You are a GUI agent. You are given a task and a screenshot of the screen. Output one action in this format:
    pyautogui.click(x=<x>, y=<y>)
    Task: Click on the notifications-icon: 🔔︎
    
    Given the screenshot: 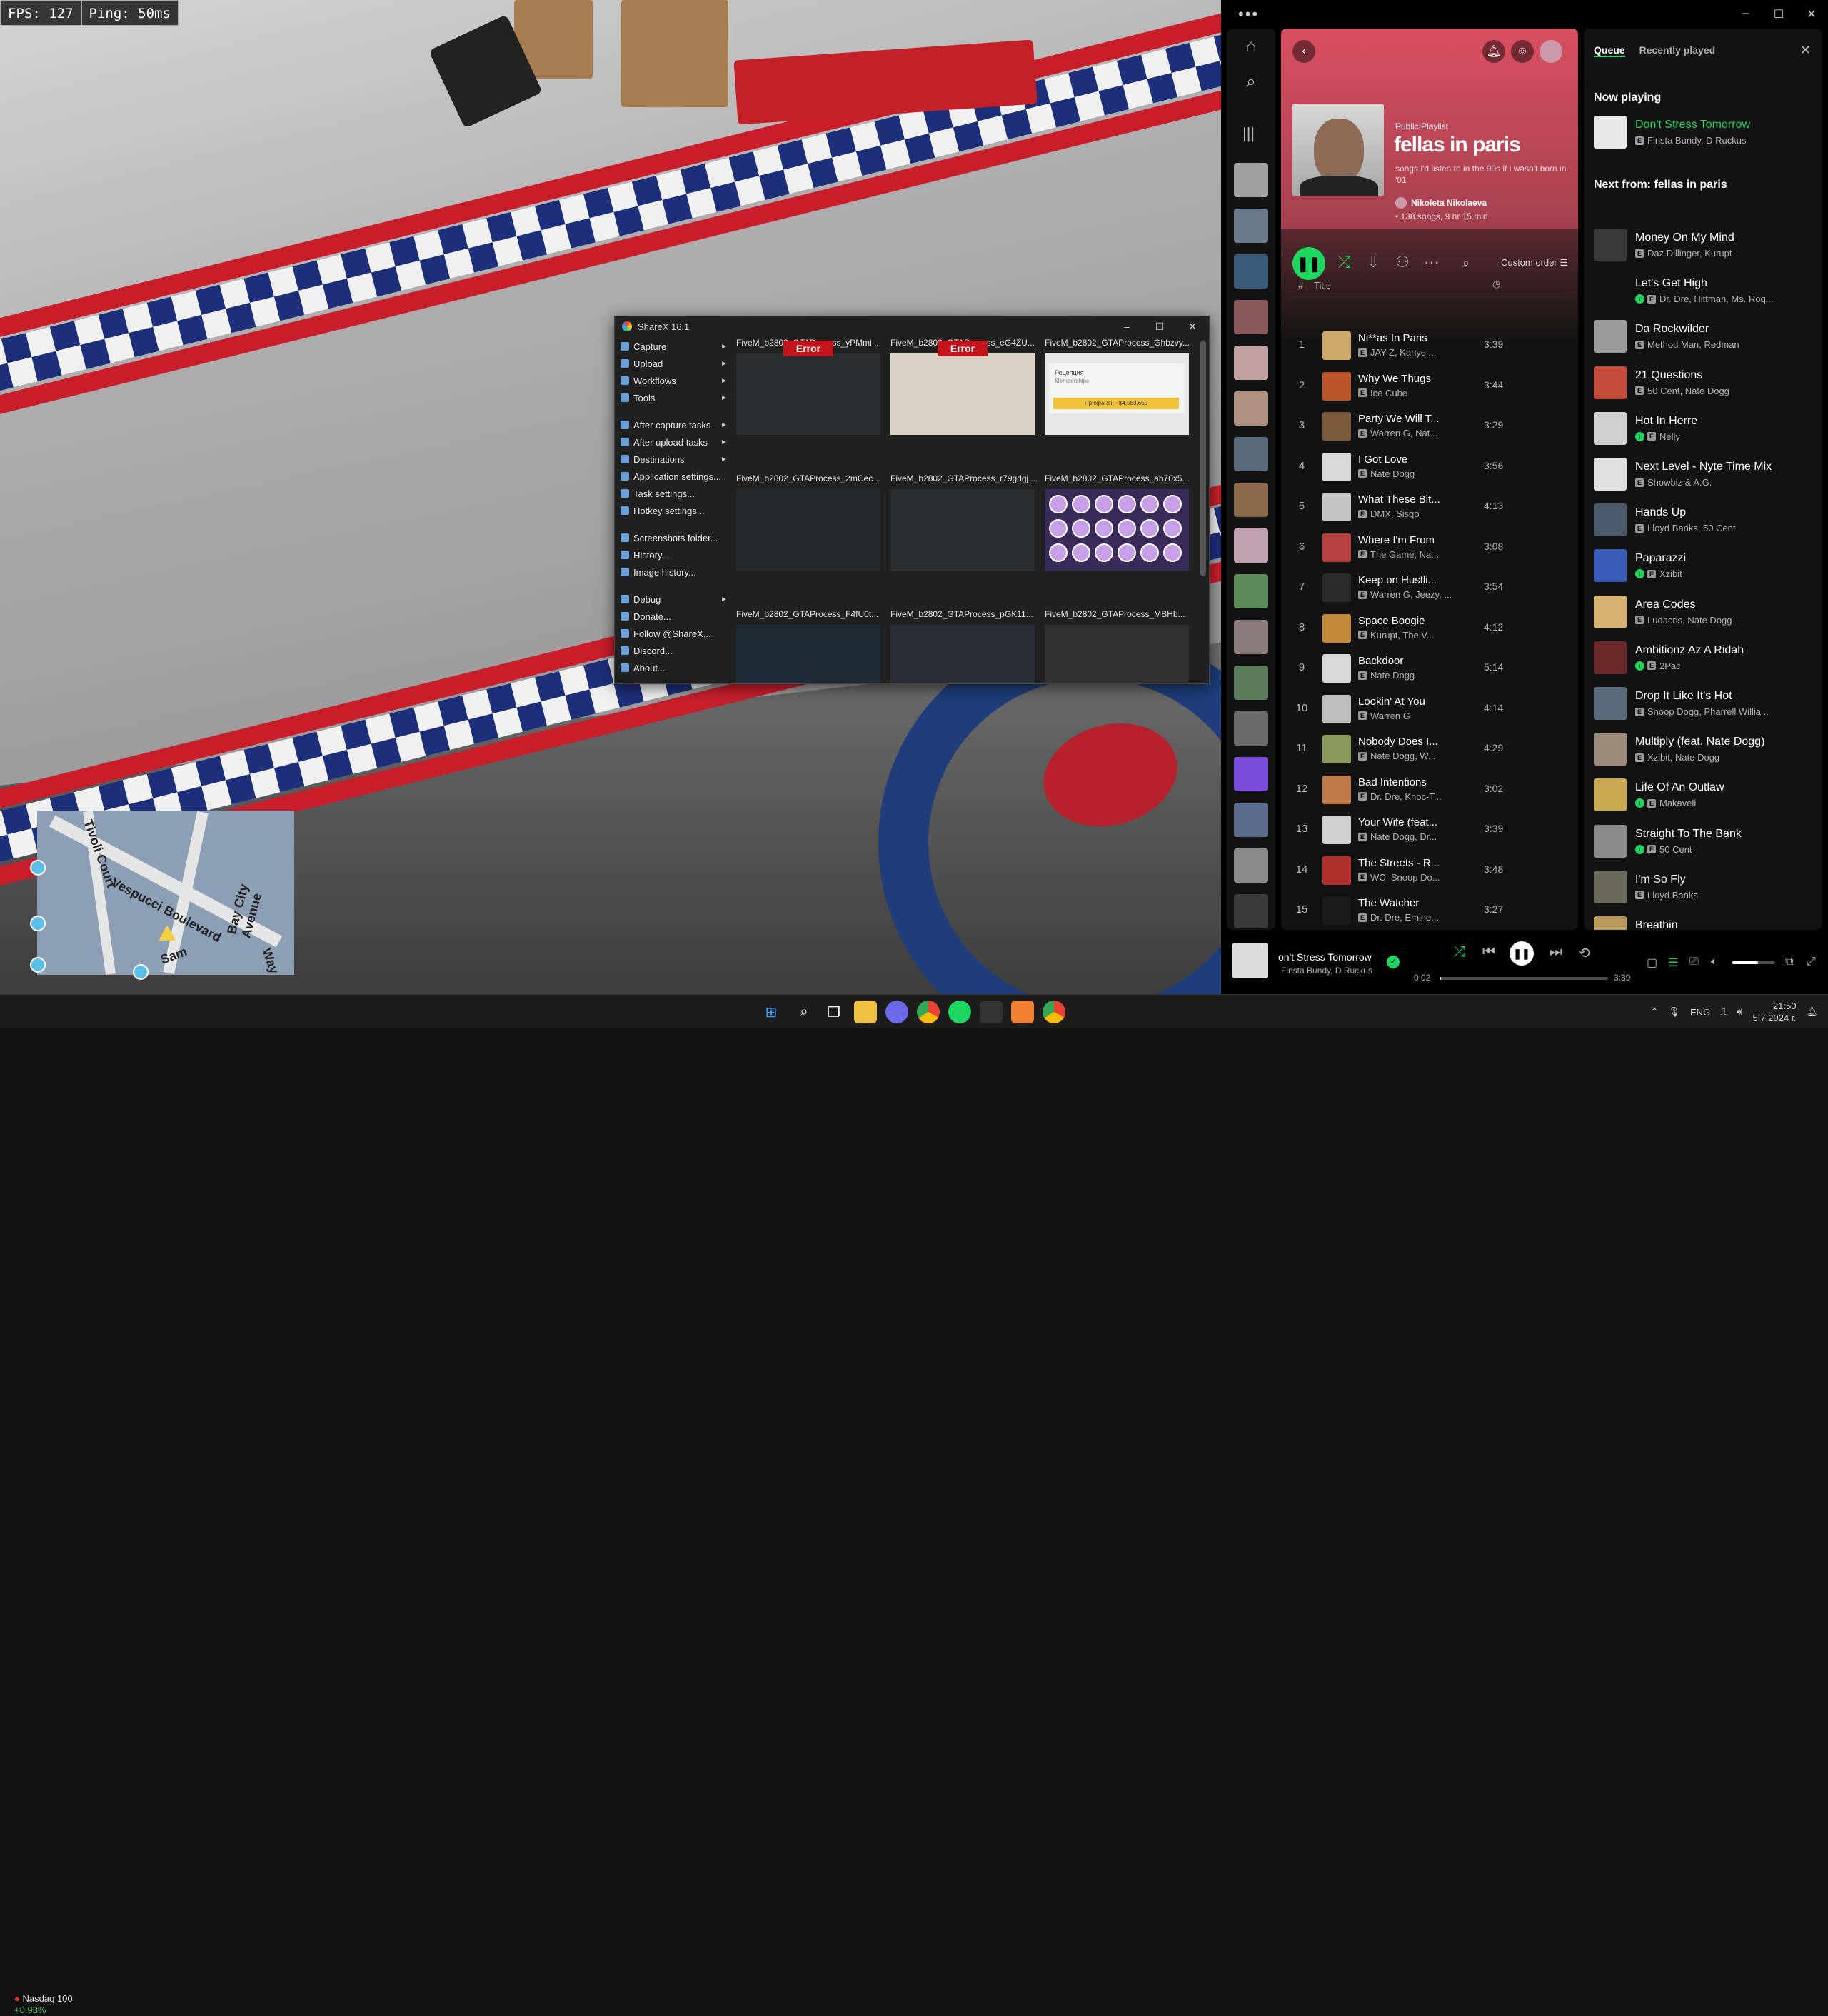 What is the action you would take?
    pyautogui.click(x=1812, y=1012)
    